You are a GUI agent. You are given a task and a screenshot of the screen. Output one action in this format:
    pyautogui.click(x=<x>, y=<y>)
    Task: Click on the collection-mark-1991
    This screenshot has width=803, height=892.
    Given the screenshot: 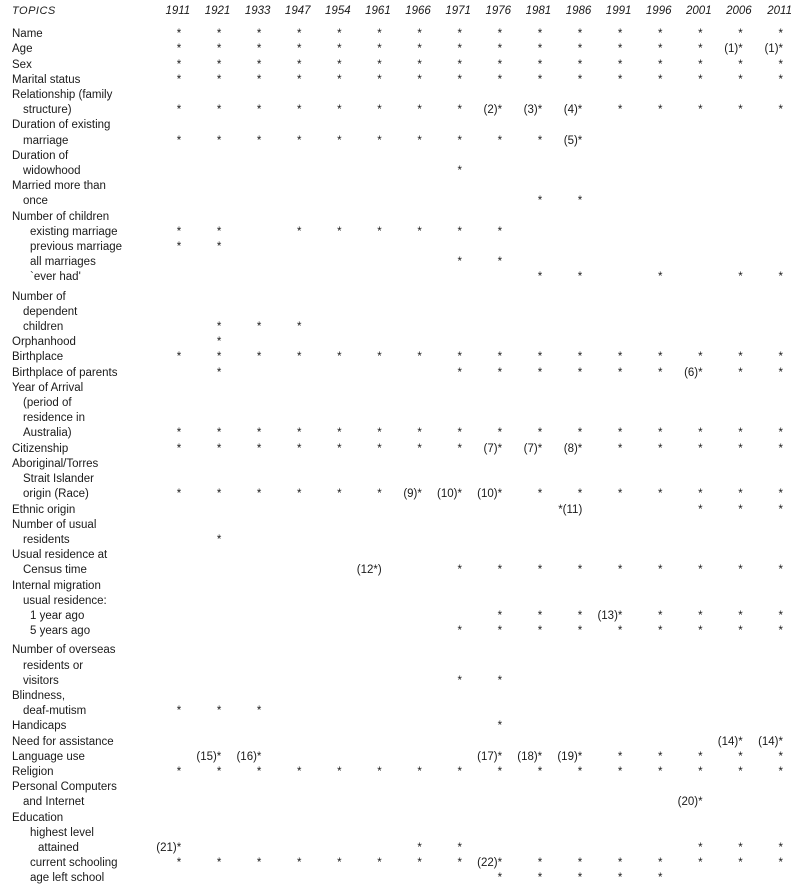 What is the action you would take?
    pyautogui.click(x=611, y=403)
    